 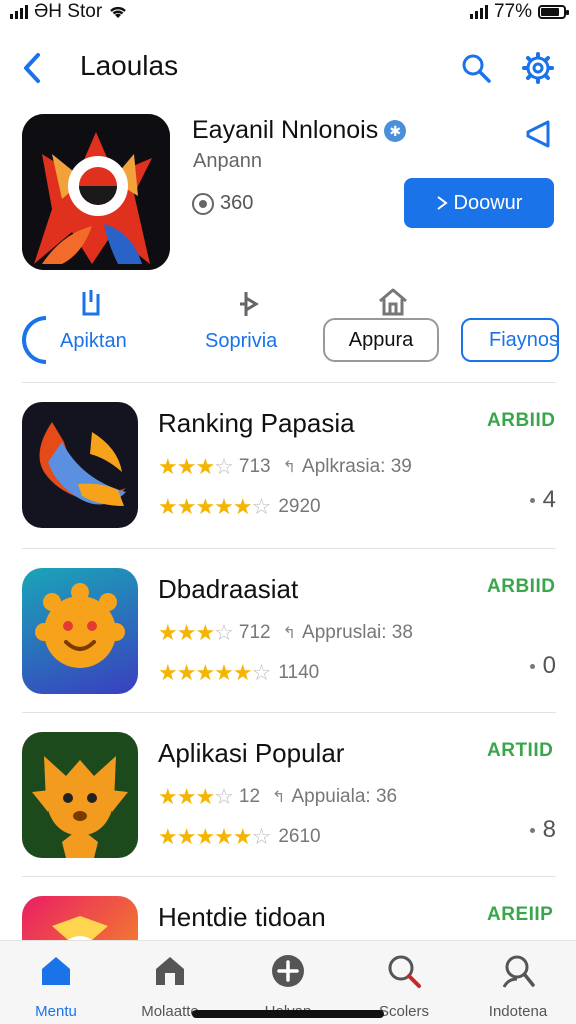 What do you see at coordinates (245, 326) in the screenshot?
I see `category-soprivia: Soprivia` at bounding box center [245, 326].